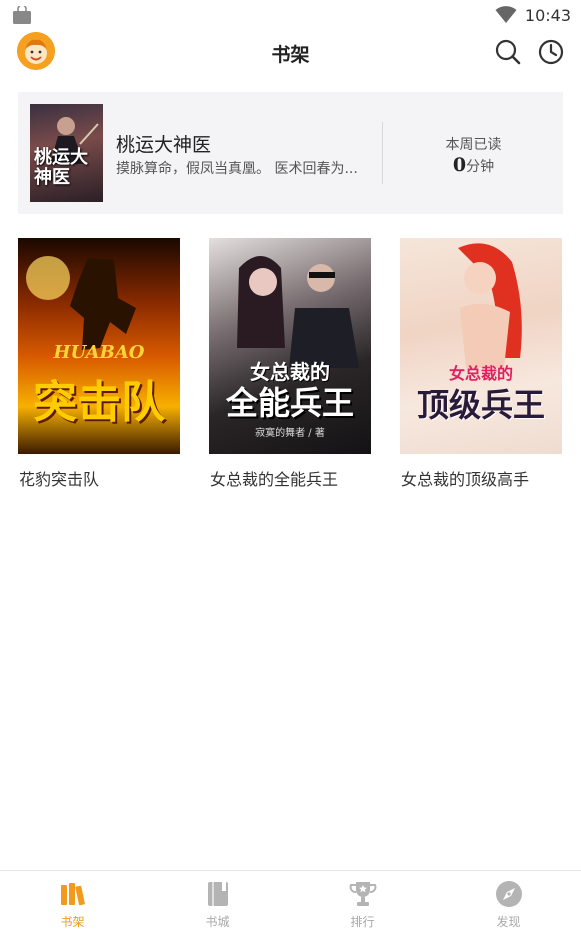  Describe the element at coordinates (473, 145) in the screenshot. I see `weekly-read-label: 本周已读` at that location.